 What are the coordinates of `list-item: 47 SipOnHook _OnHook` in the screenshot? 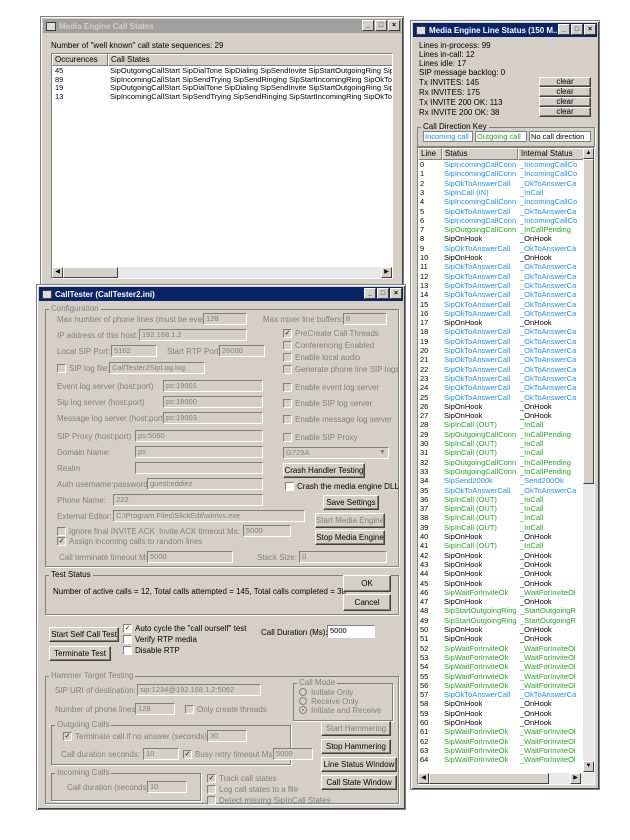 It's located at (501, 602).